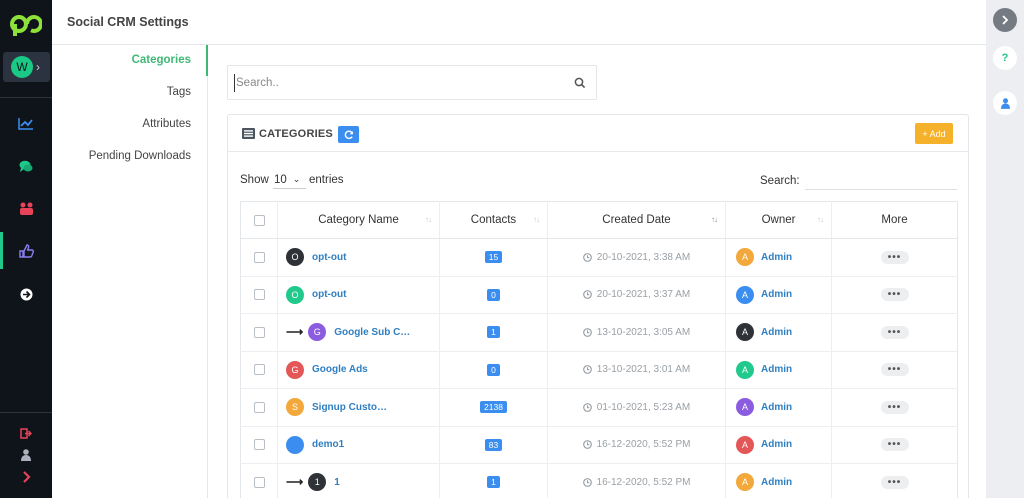 This screenshot has height=498, width=1024. I want to click on category-avatar: S, so click(295, 407).